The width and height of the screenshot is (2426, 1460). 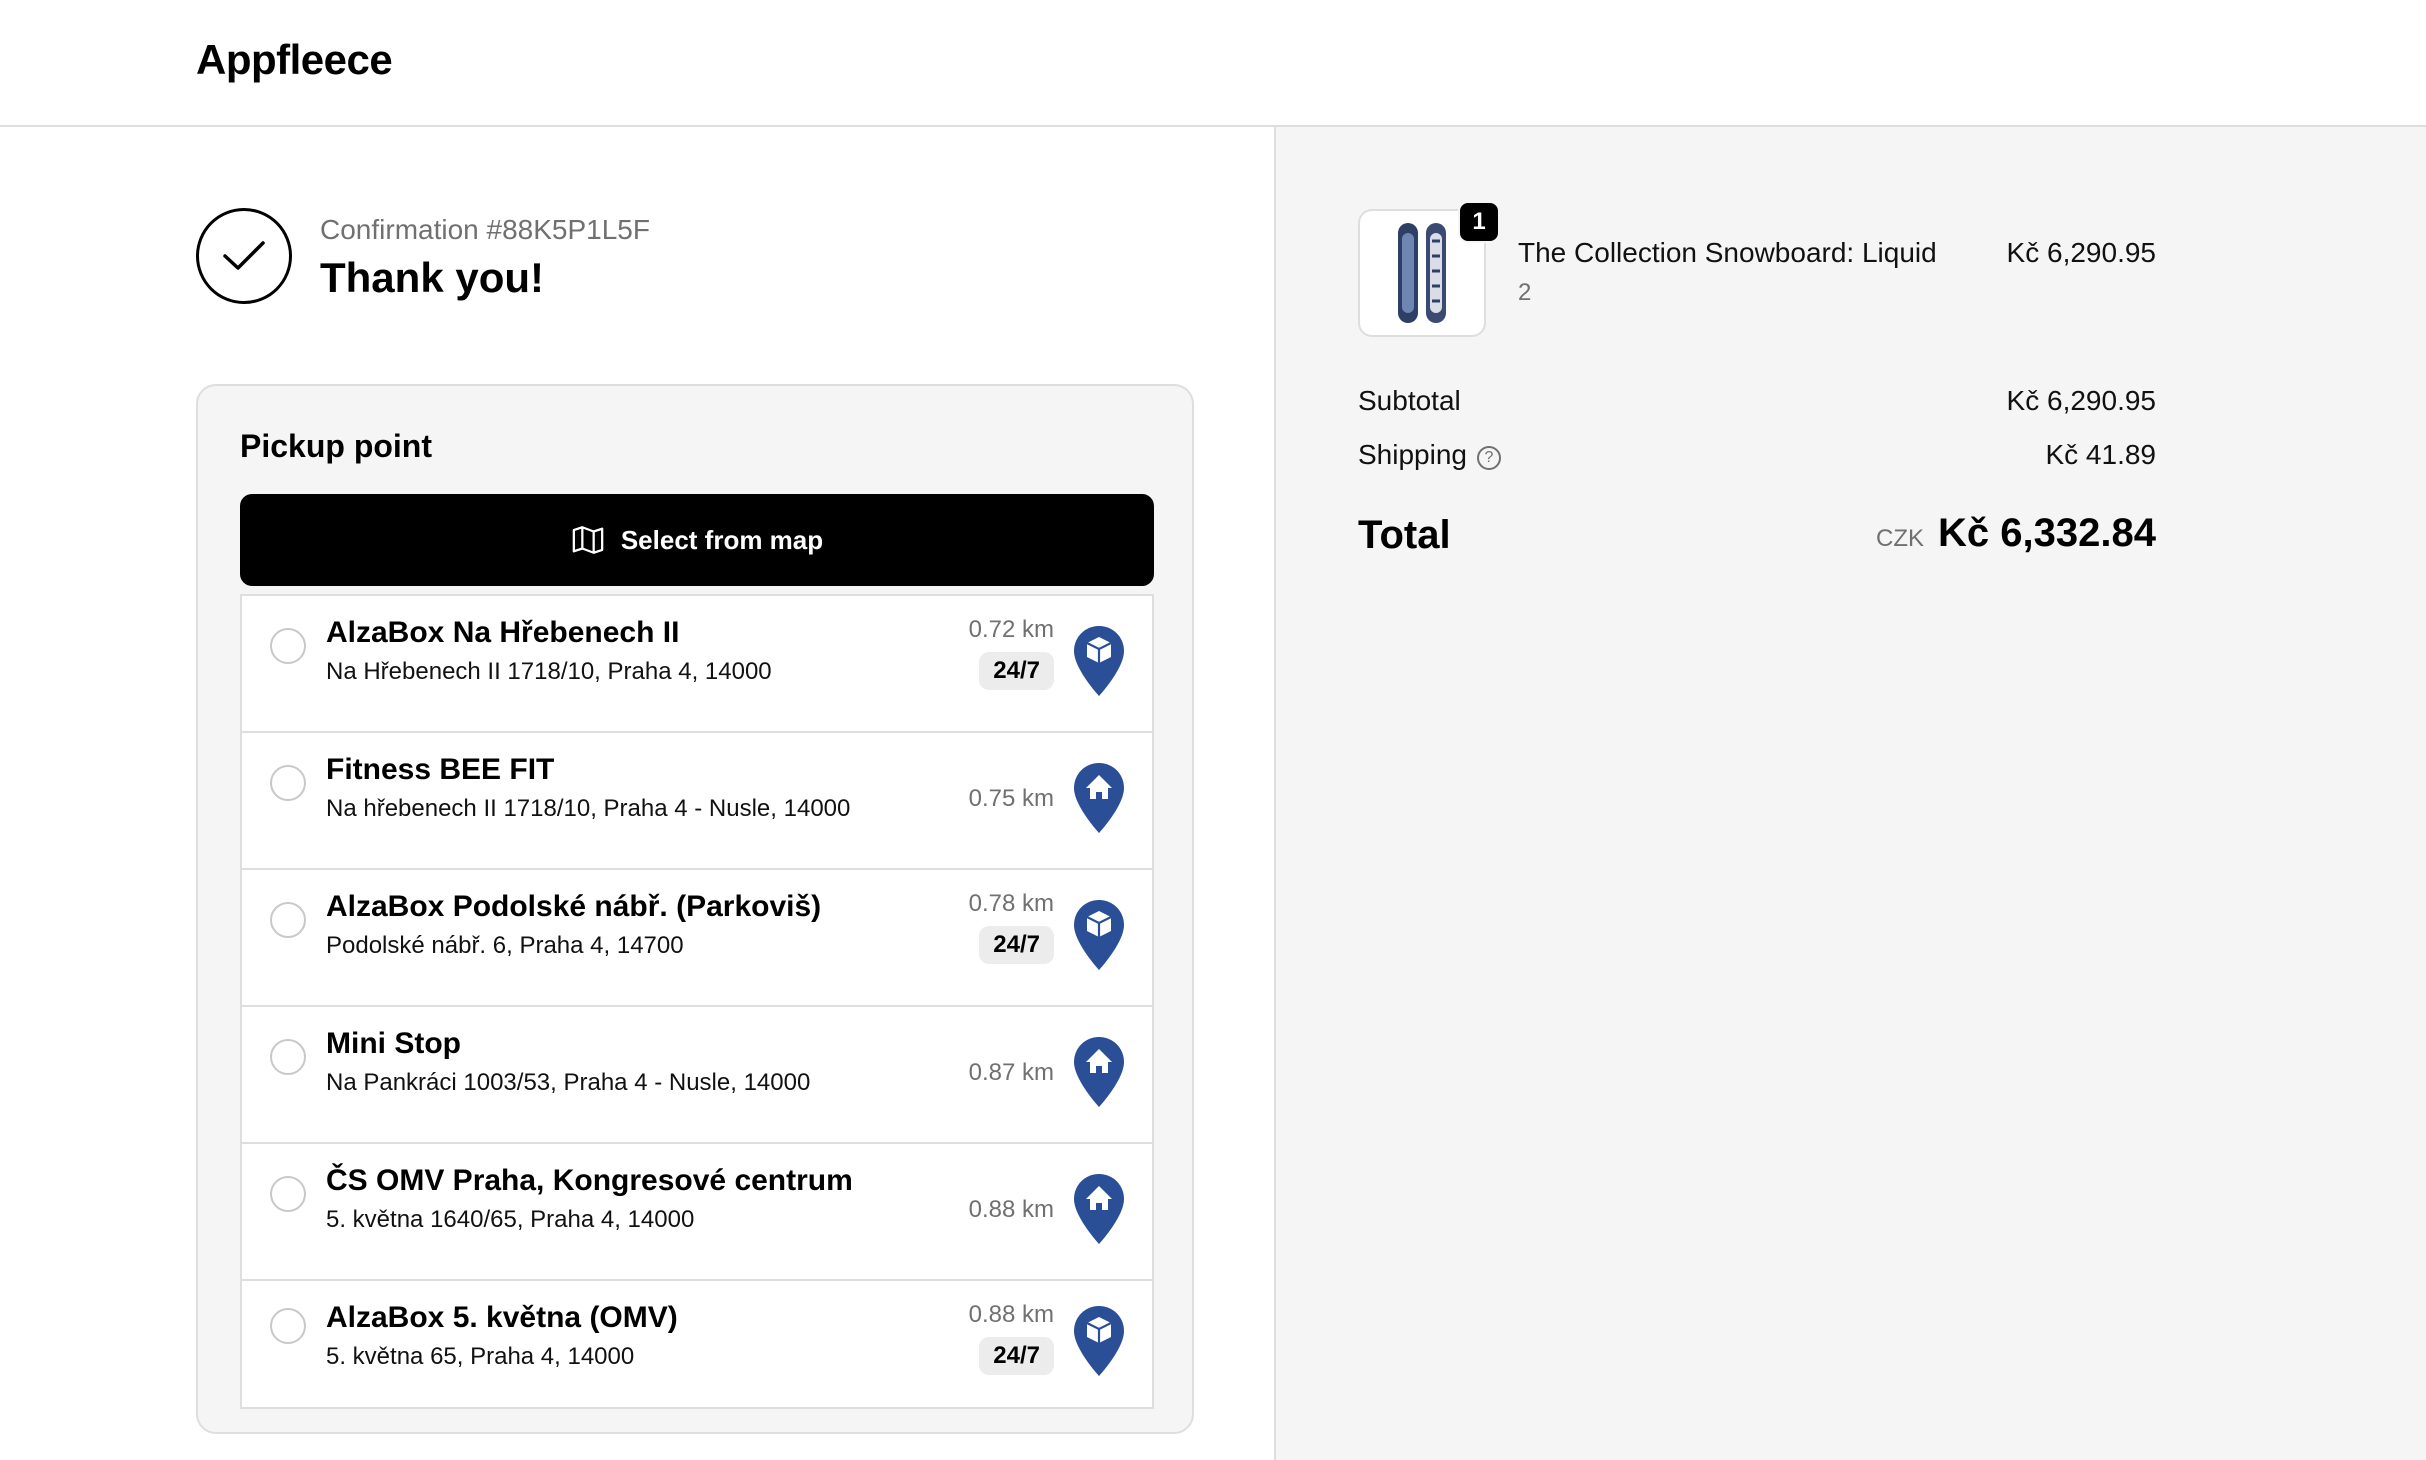 What do you see at coordinates (1011, 1072) in the screenshot?
I see `pickup-distance: 0.87 km` at bounding box center [1011, 1072].